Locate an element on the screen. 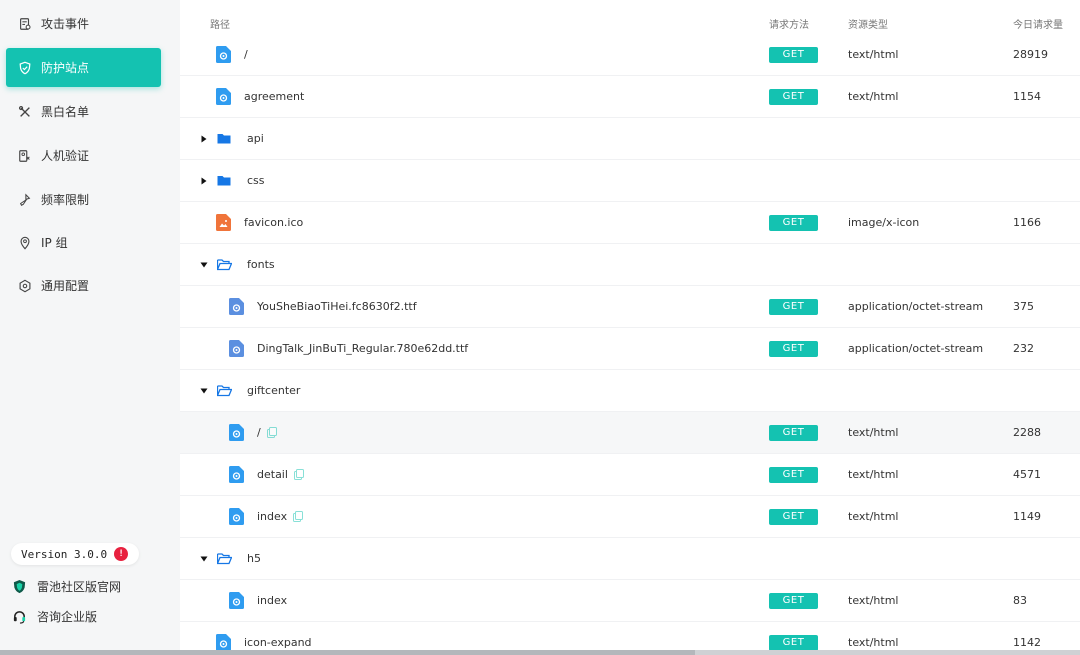 This screenshot has width=1080, height=655. sidebar-item-3: 黑白名单 is located at coordinates (83, 111).